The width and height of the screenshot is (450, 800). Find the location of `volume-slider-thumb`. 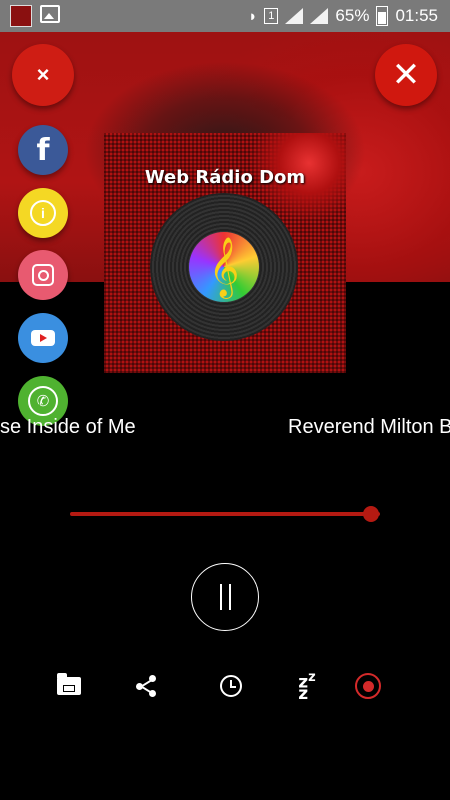

volume-slider-thumb is located at coordinates (370, 514).